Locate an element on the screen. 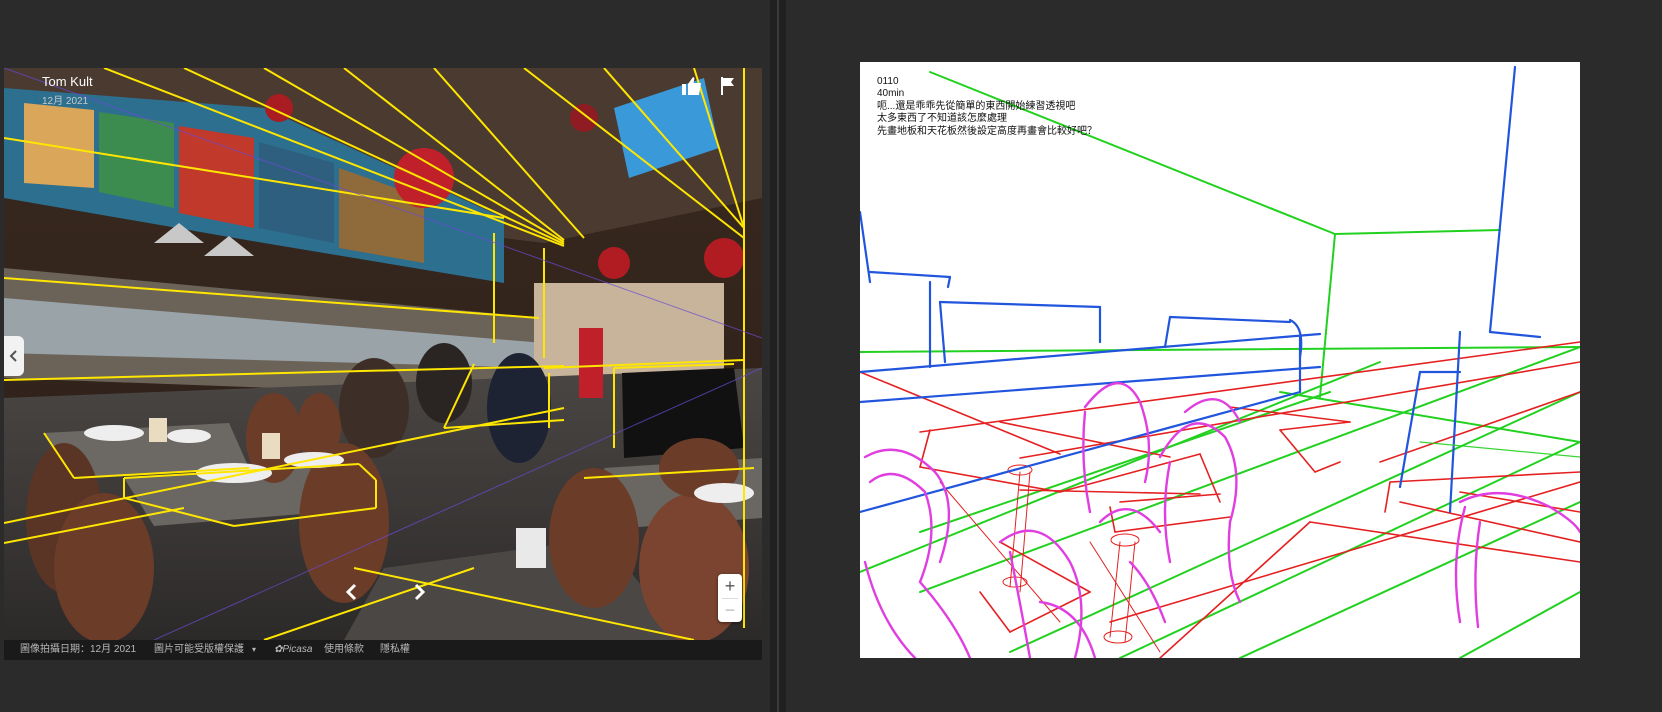 The width and height of the screenshot is (1662, 712). zoom-control: + − is located at coordinates (730, 598).